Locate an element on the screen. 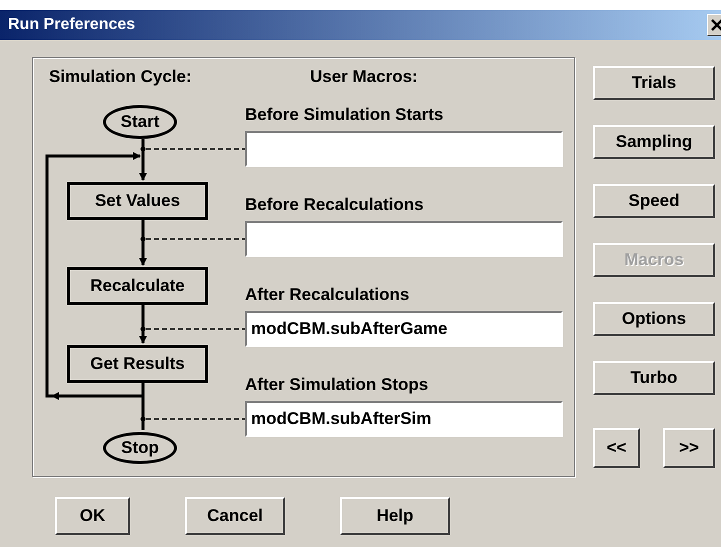  field-label: After Simulation Stops is located at coordinates (336, 385).